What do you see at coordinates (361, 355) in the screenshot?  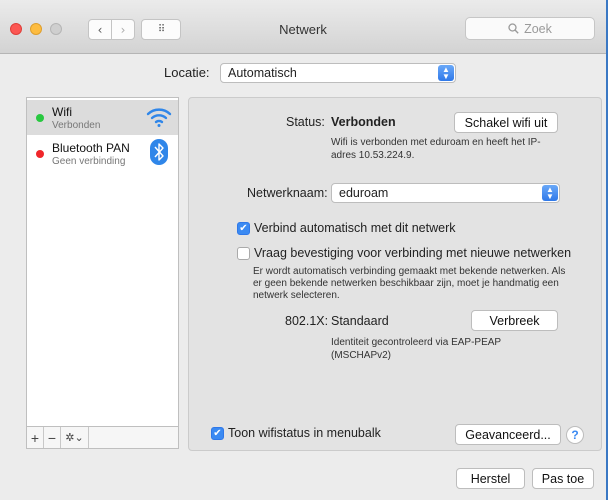 I see `auth-description-line-2: (MSCHAPv2)` at bounding box center [361, 355].